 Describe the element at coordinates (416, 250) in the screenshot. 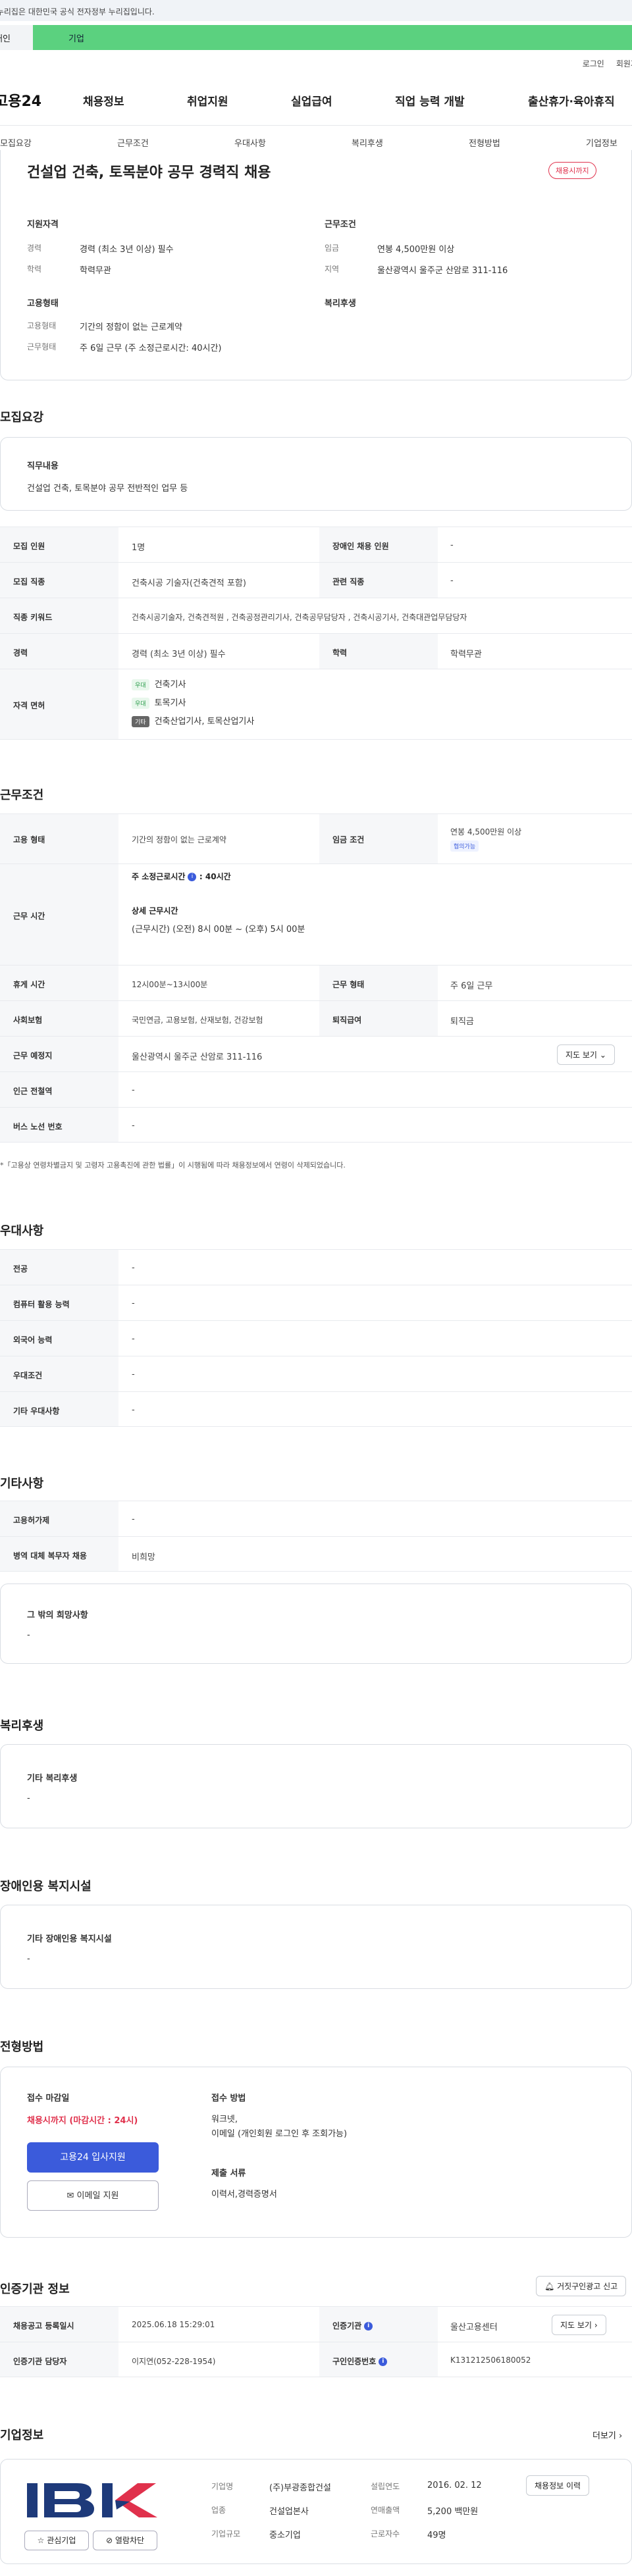

I see `wage-value: 연봉 4,500만원 이상` at that location.